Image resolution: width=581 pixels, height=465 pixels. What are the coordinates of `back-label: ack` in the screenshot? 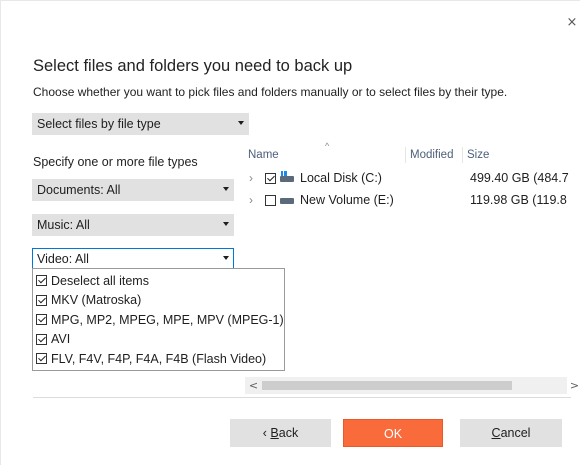 It's located at (288, 433).